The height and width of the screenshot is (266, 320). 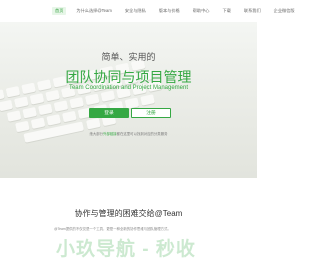 What do you see at coordinates (128, 57) in the screenshot?
I see `hero-subtitle: 简单、实用的` at bounding box center [128, 57].